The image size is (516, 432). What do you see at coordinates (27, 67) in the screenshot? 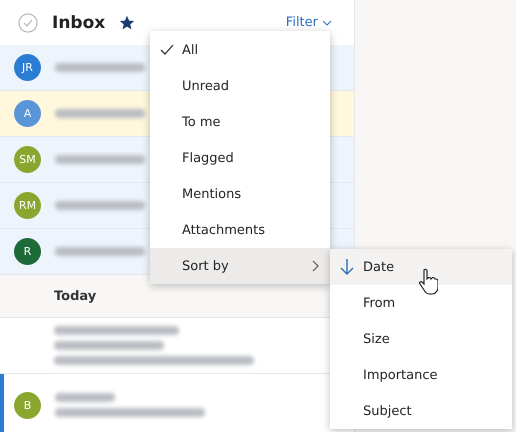
I see `avatar: JR` at bounding box center [27, 67].